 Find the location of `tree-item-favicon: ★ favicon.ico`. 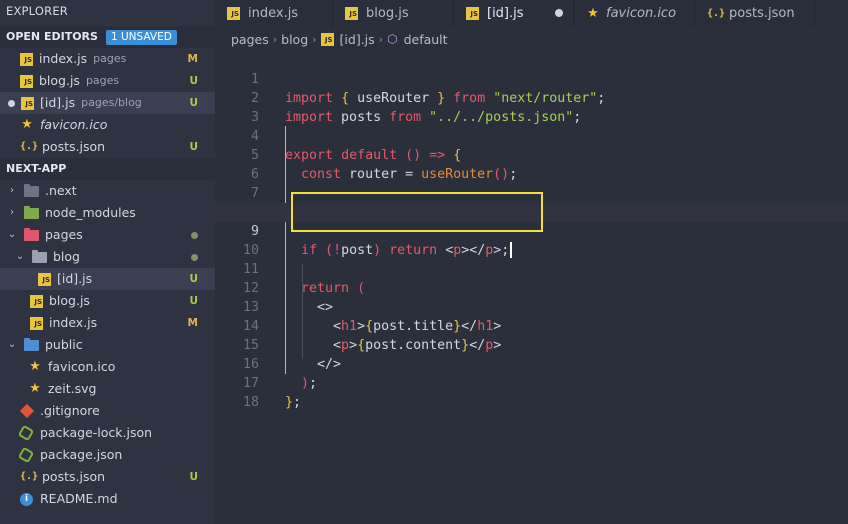

tree-item-favicon: ★ favicon.ico is located at coordinates (107, 367).